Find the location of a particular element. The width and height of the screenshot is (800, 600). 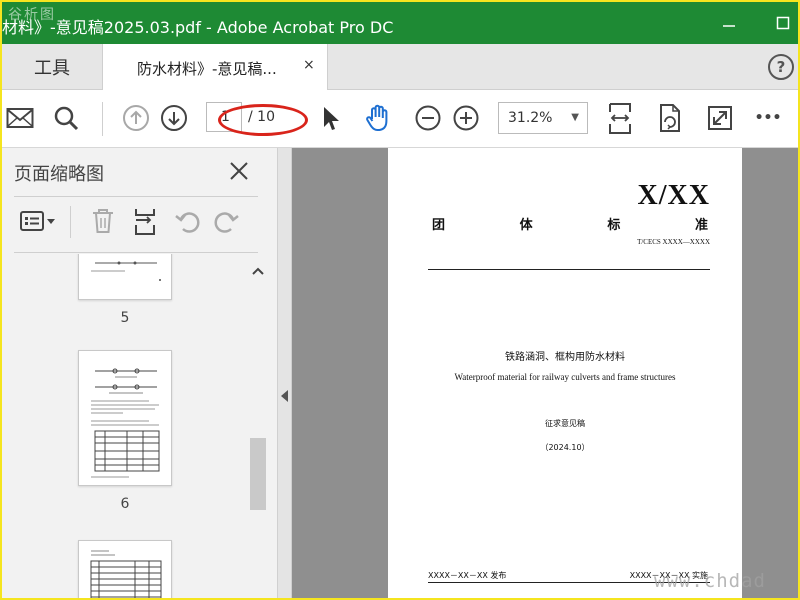

delete-icon is located at coordinates (103, 221).